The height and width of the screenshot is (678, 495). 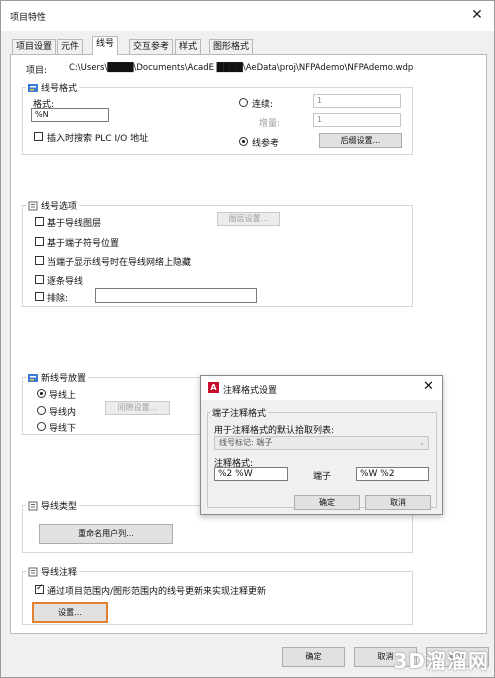 I want to click on autocad-electrical-icon: A, so click(x=213, y=387).